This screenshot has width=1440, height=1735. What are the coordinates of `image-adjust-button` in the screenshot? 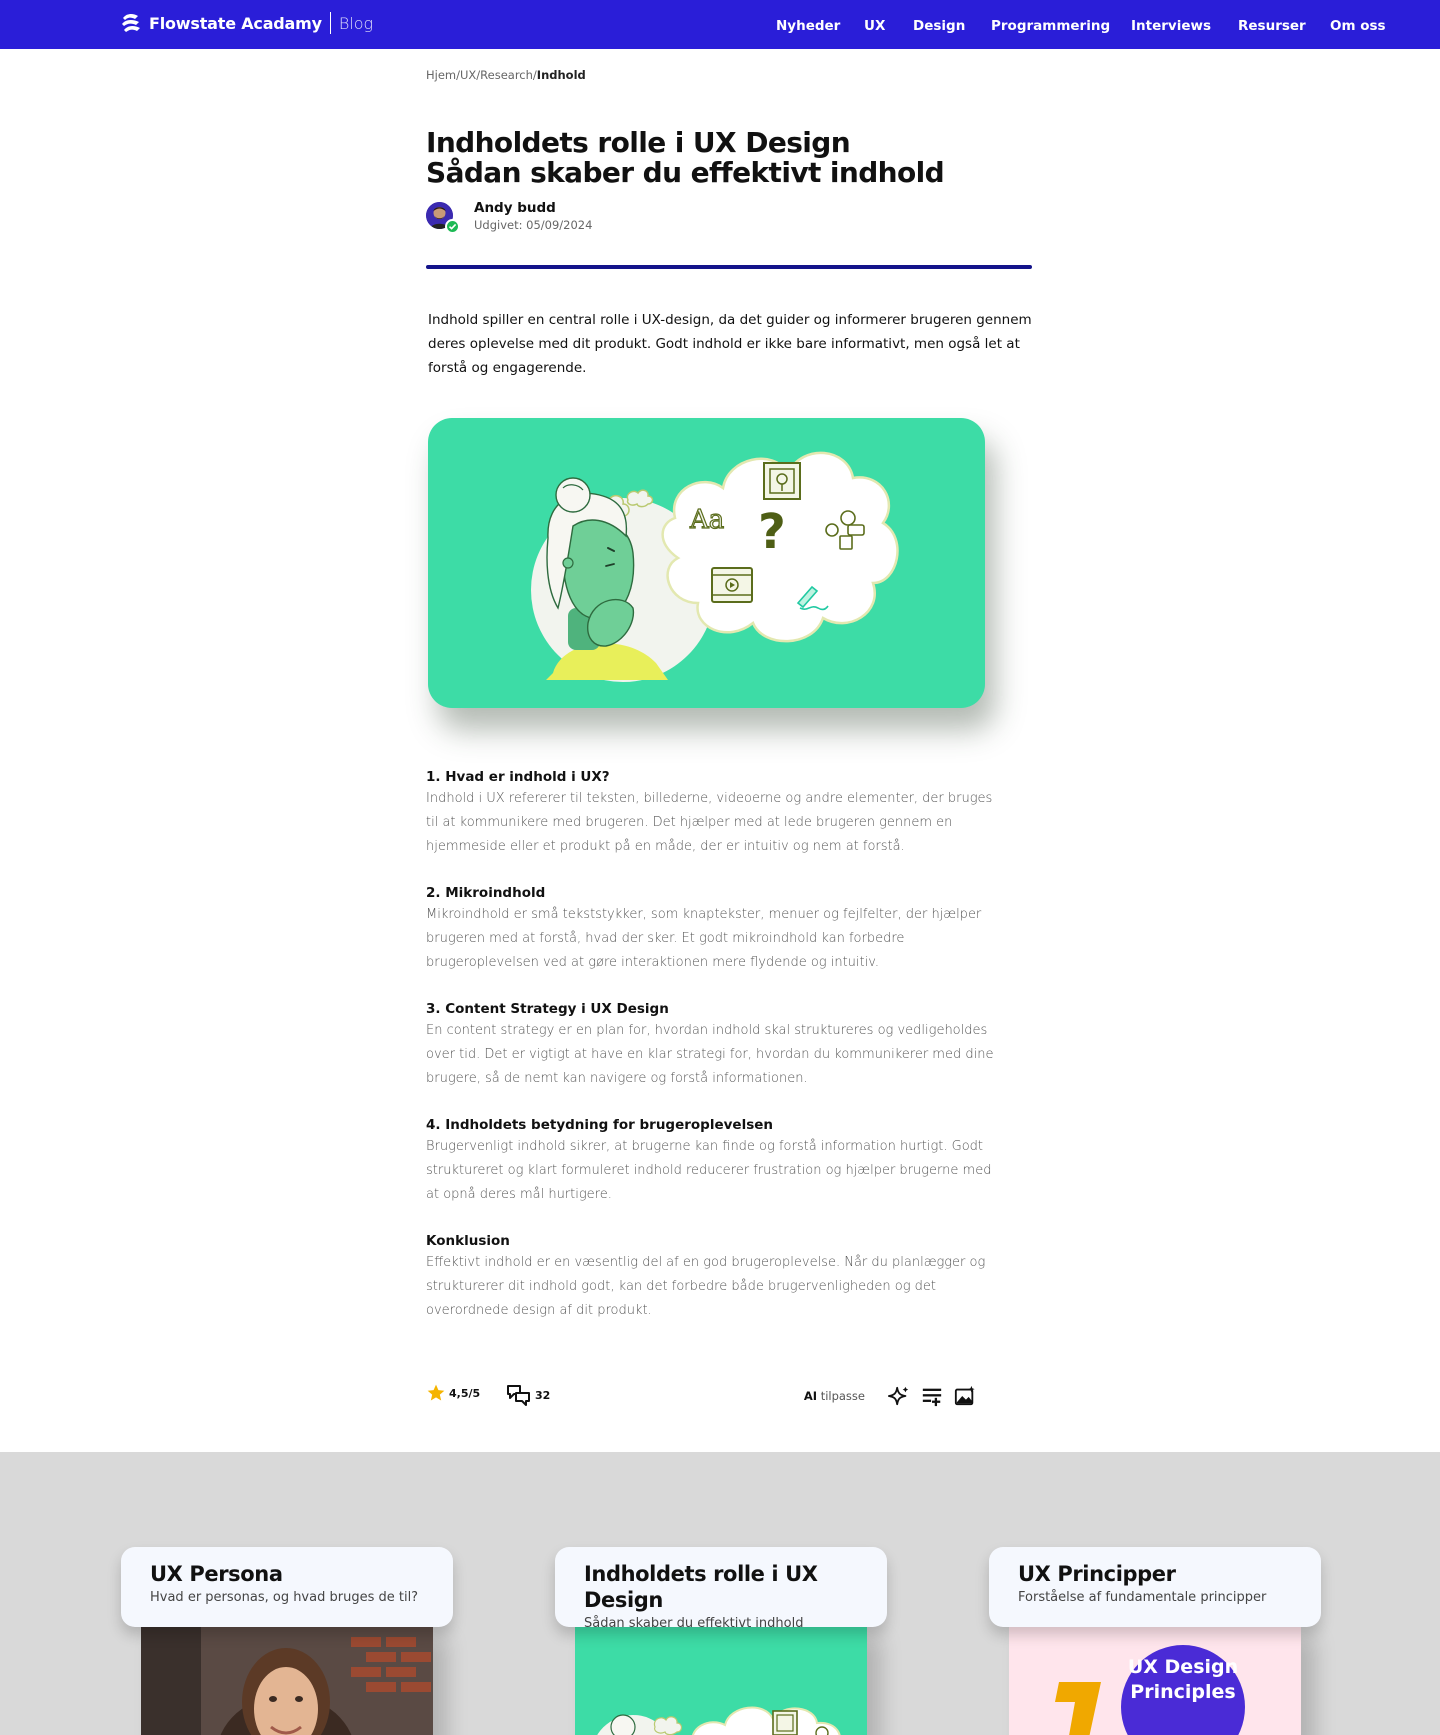 It's located at (965, 1396).